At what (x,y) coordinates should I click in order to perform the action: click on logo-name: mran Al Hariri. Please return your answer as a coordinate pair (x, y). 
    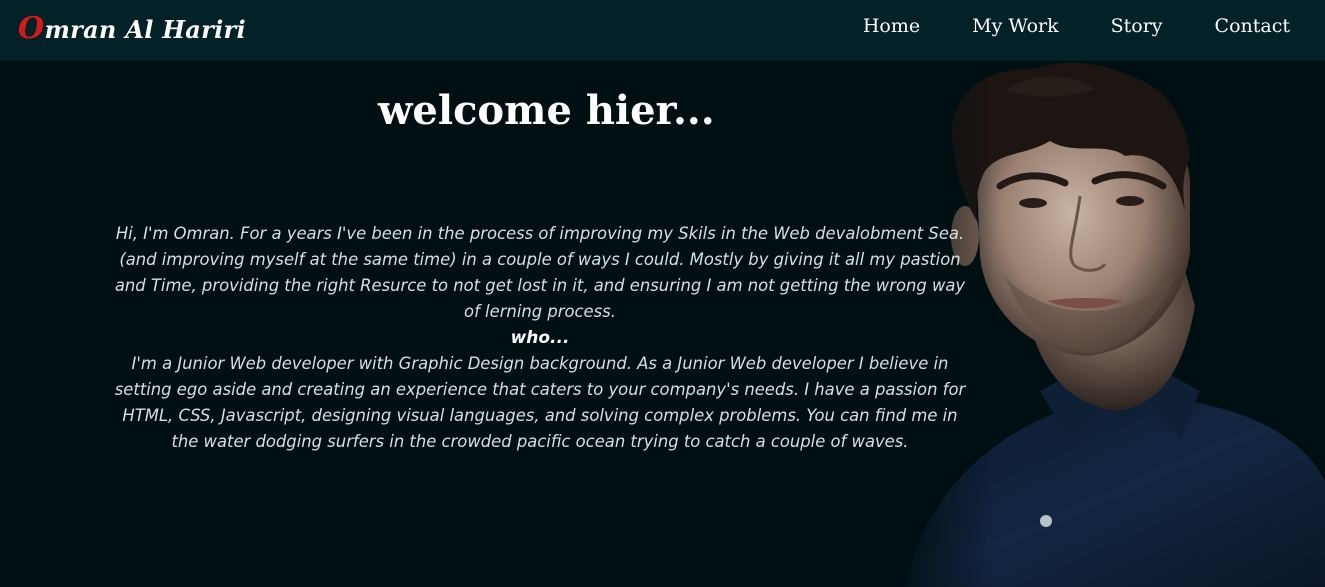
    Looking at the image, I should click on (145, 29).